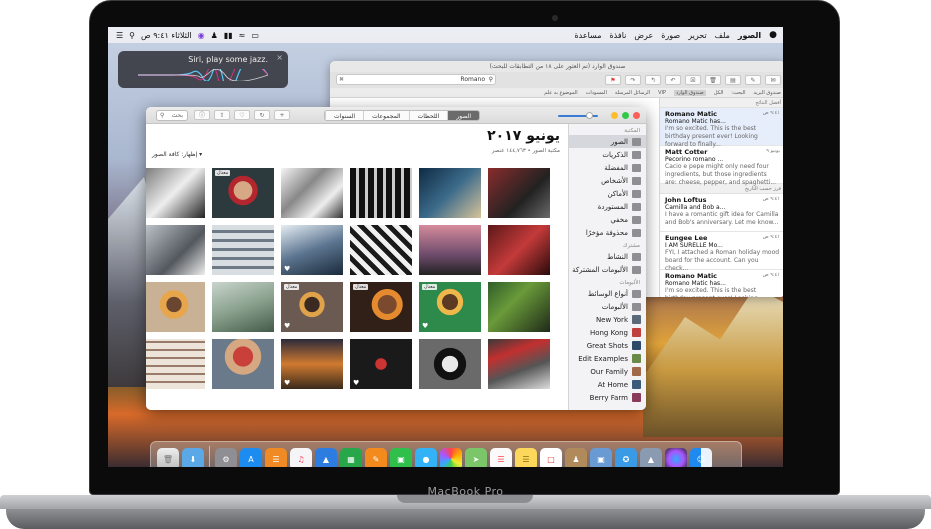 This screenshot has width=931, height=529. Describe the element at coordinates (607, 193) in the screenshot. I see `sidebar-item-places: الأماكن` at that location.